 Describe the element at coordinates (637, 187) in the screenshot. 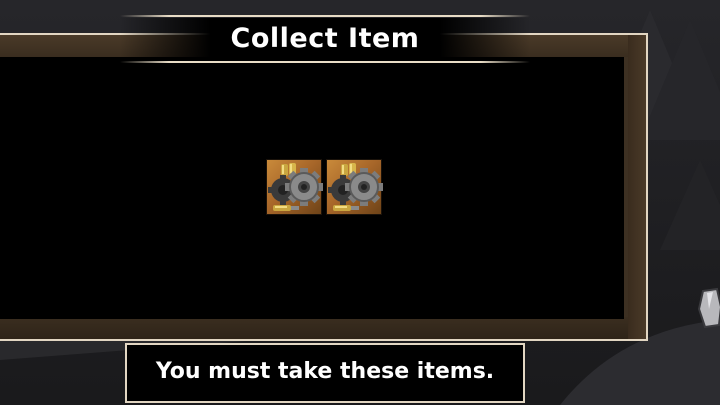

I see `wood-trim-right` at that location.